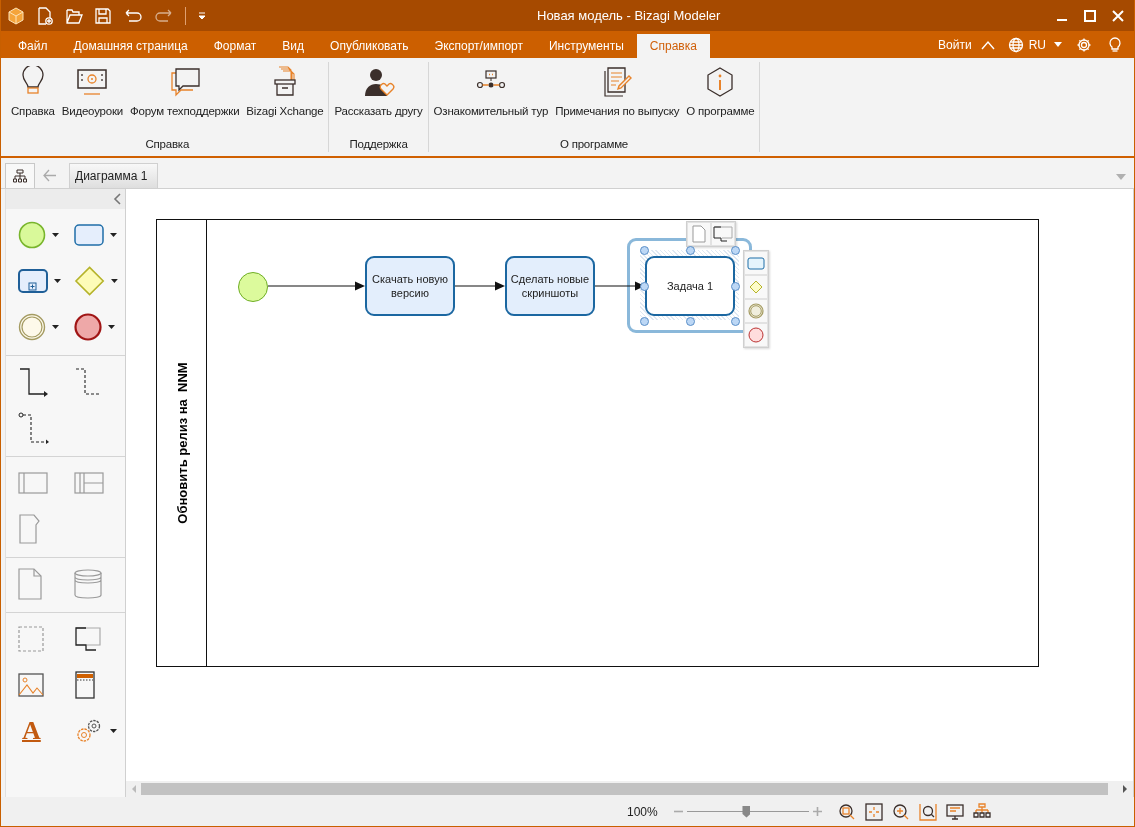 The image size is (1135, 827). I want to click on data-store-icon, so click(88, 584).